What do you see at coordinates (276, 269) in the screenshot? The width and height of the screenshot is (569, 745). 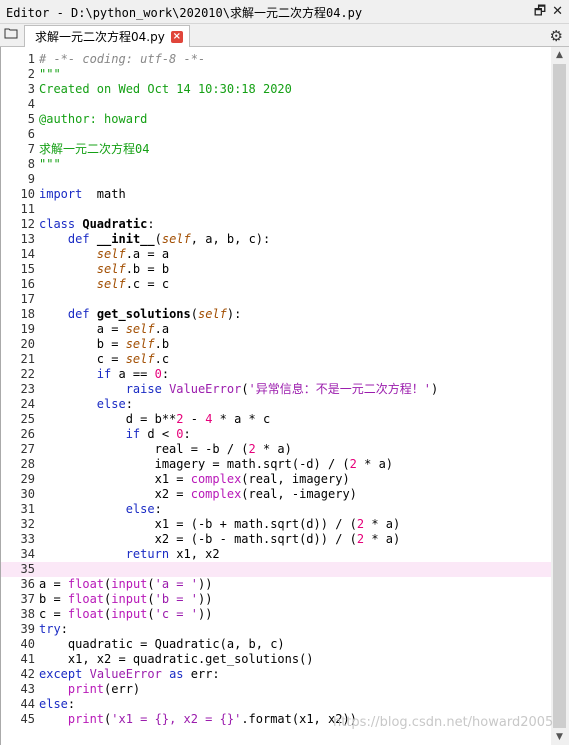 I see `code-line: 15 self.b = b` at bounding box center [276, 269].